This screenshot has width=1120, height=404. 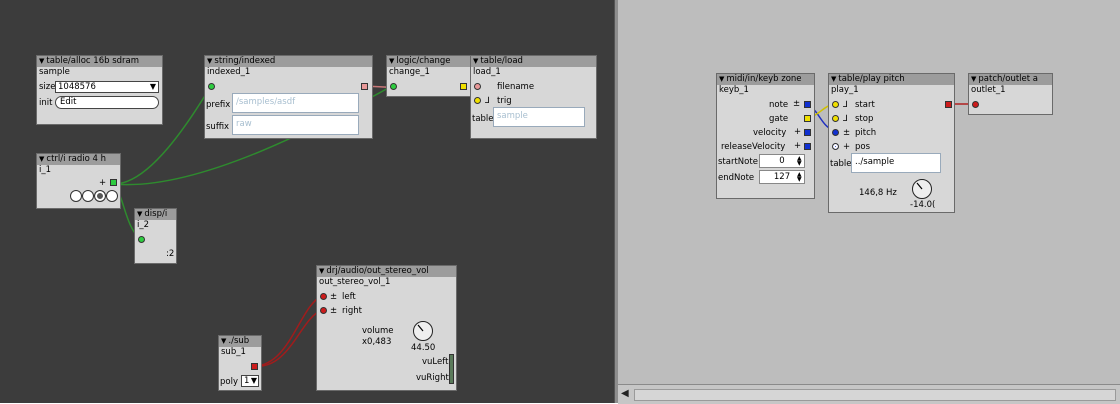 I want to click on table-field: ../sample, so click(x=896, y=163).